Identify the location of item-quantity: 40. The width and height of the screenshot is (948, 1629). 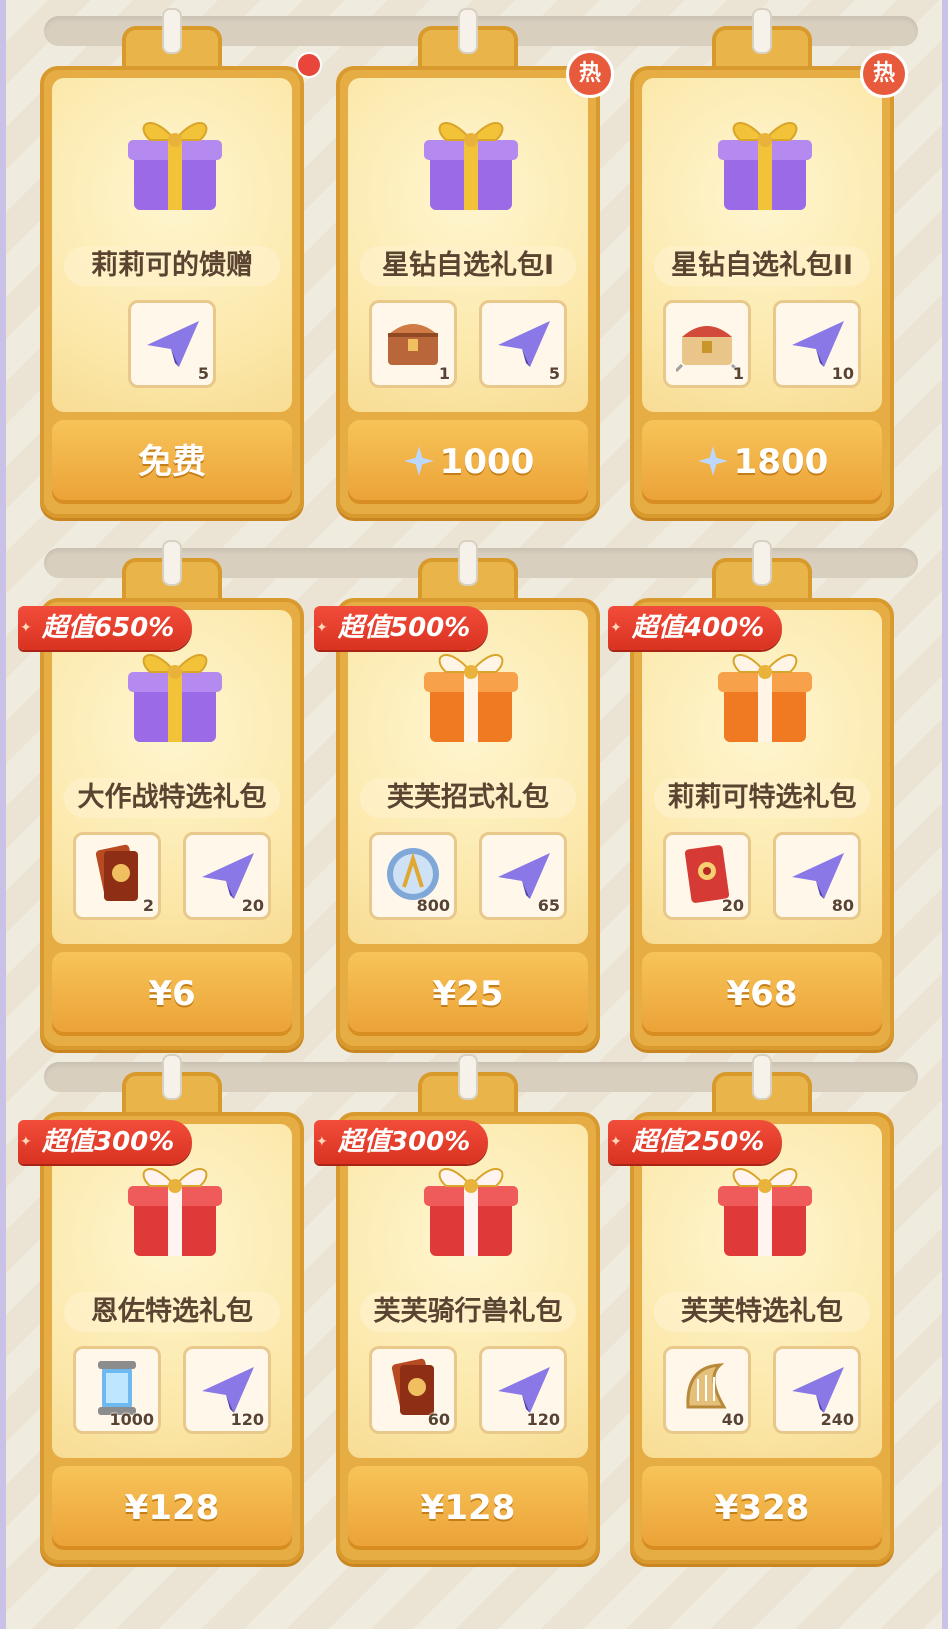
(732, 1419).